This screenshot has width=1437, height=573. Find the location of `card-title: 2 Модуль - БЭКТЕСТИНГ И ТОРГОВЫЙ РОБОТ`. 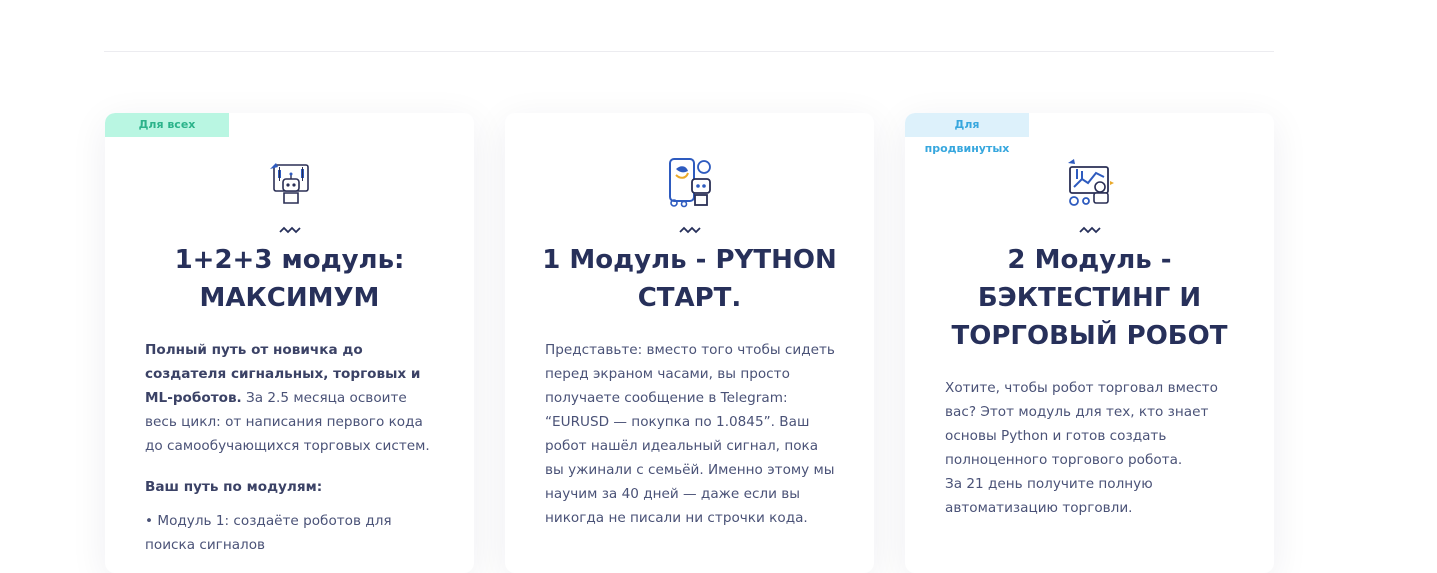

card-title: 2 Модуль - БЭКТЕСТИНГ И ТОРГОВЫЙ РОБОТ is located at coordinates (1089, 298).